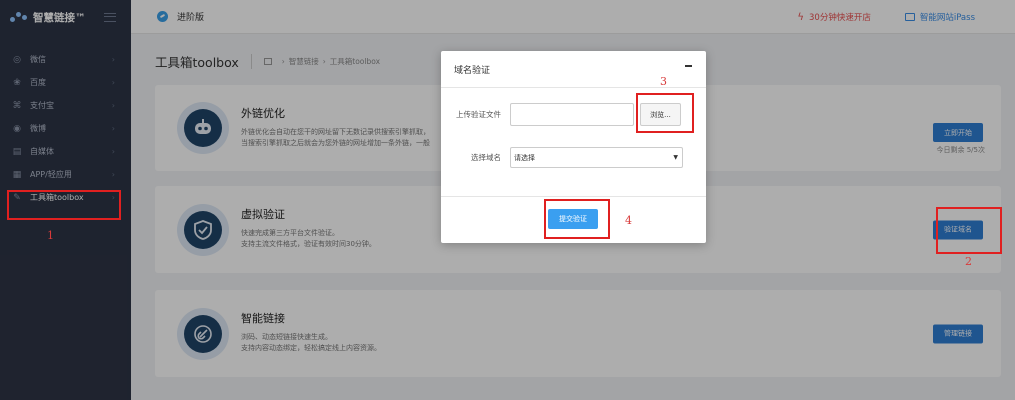 This screenshot has width=1015, height=400. What do you see at coordinates (65, 59) in the screenshot?
I see `sidebar-item-wechat: ◎ 微信 ›` at bounding box center [65, 59].